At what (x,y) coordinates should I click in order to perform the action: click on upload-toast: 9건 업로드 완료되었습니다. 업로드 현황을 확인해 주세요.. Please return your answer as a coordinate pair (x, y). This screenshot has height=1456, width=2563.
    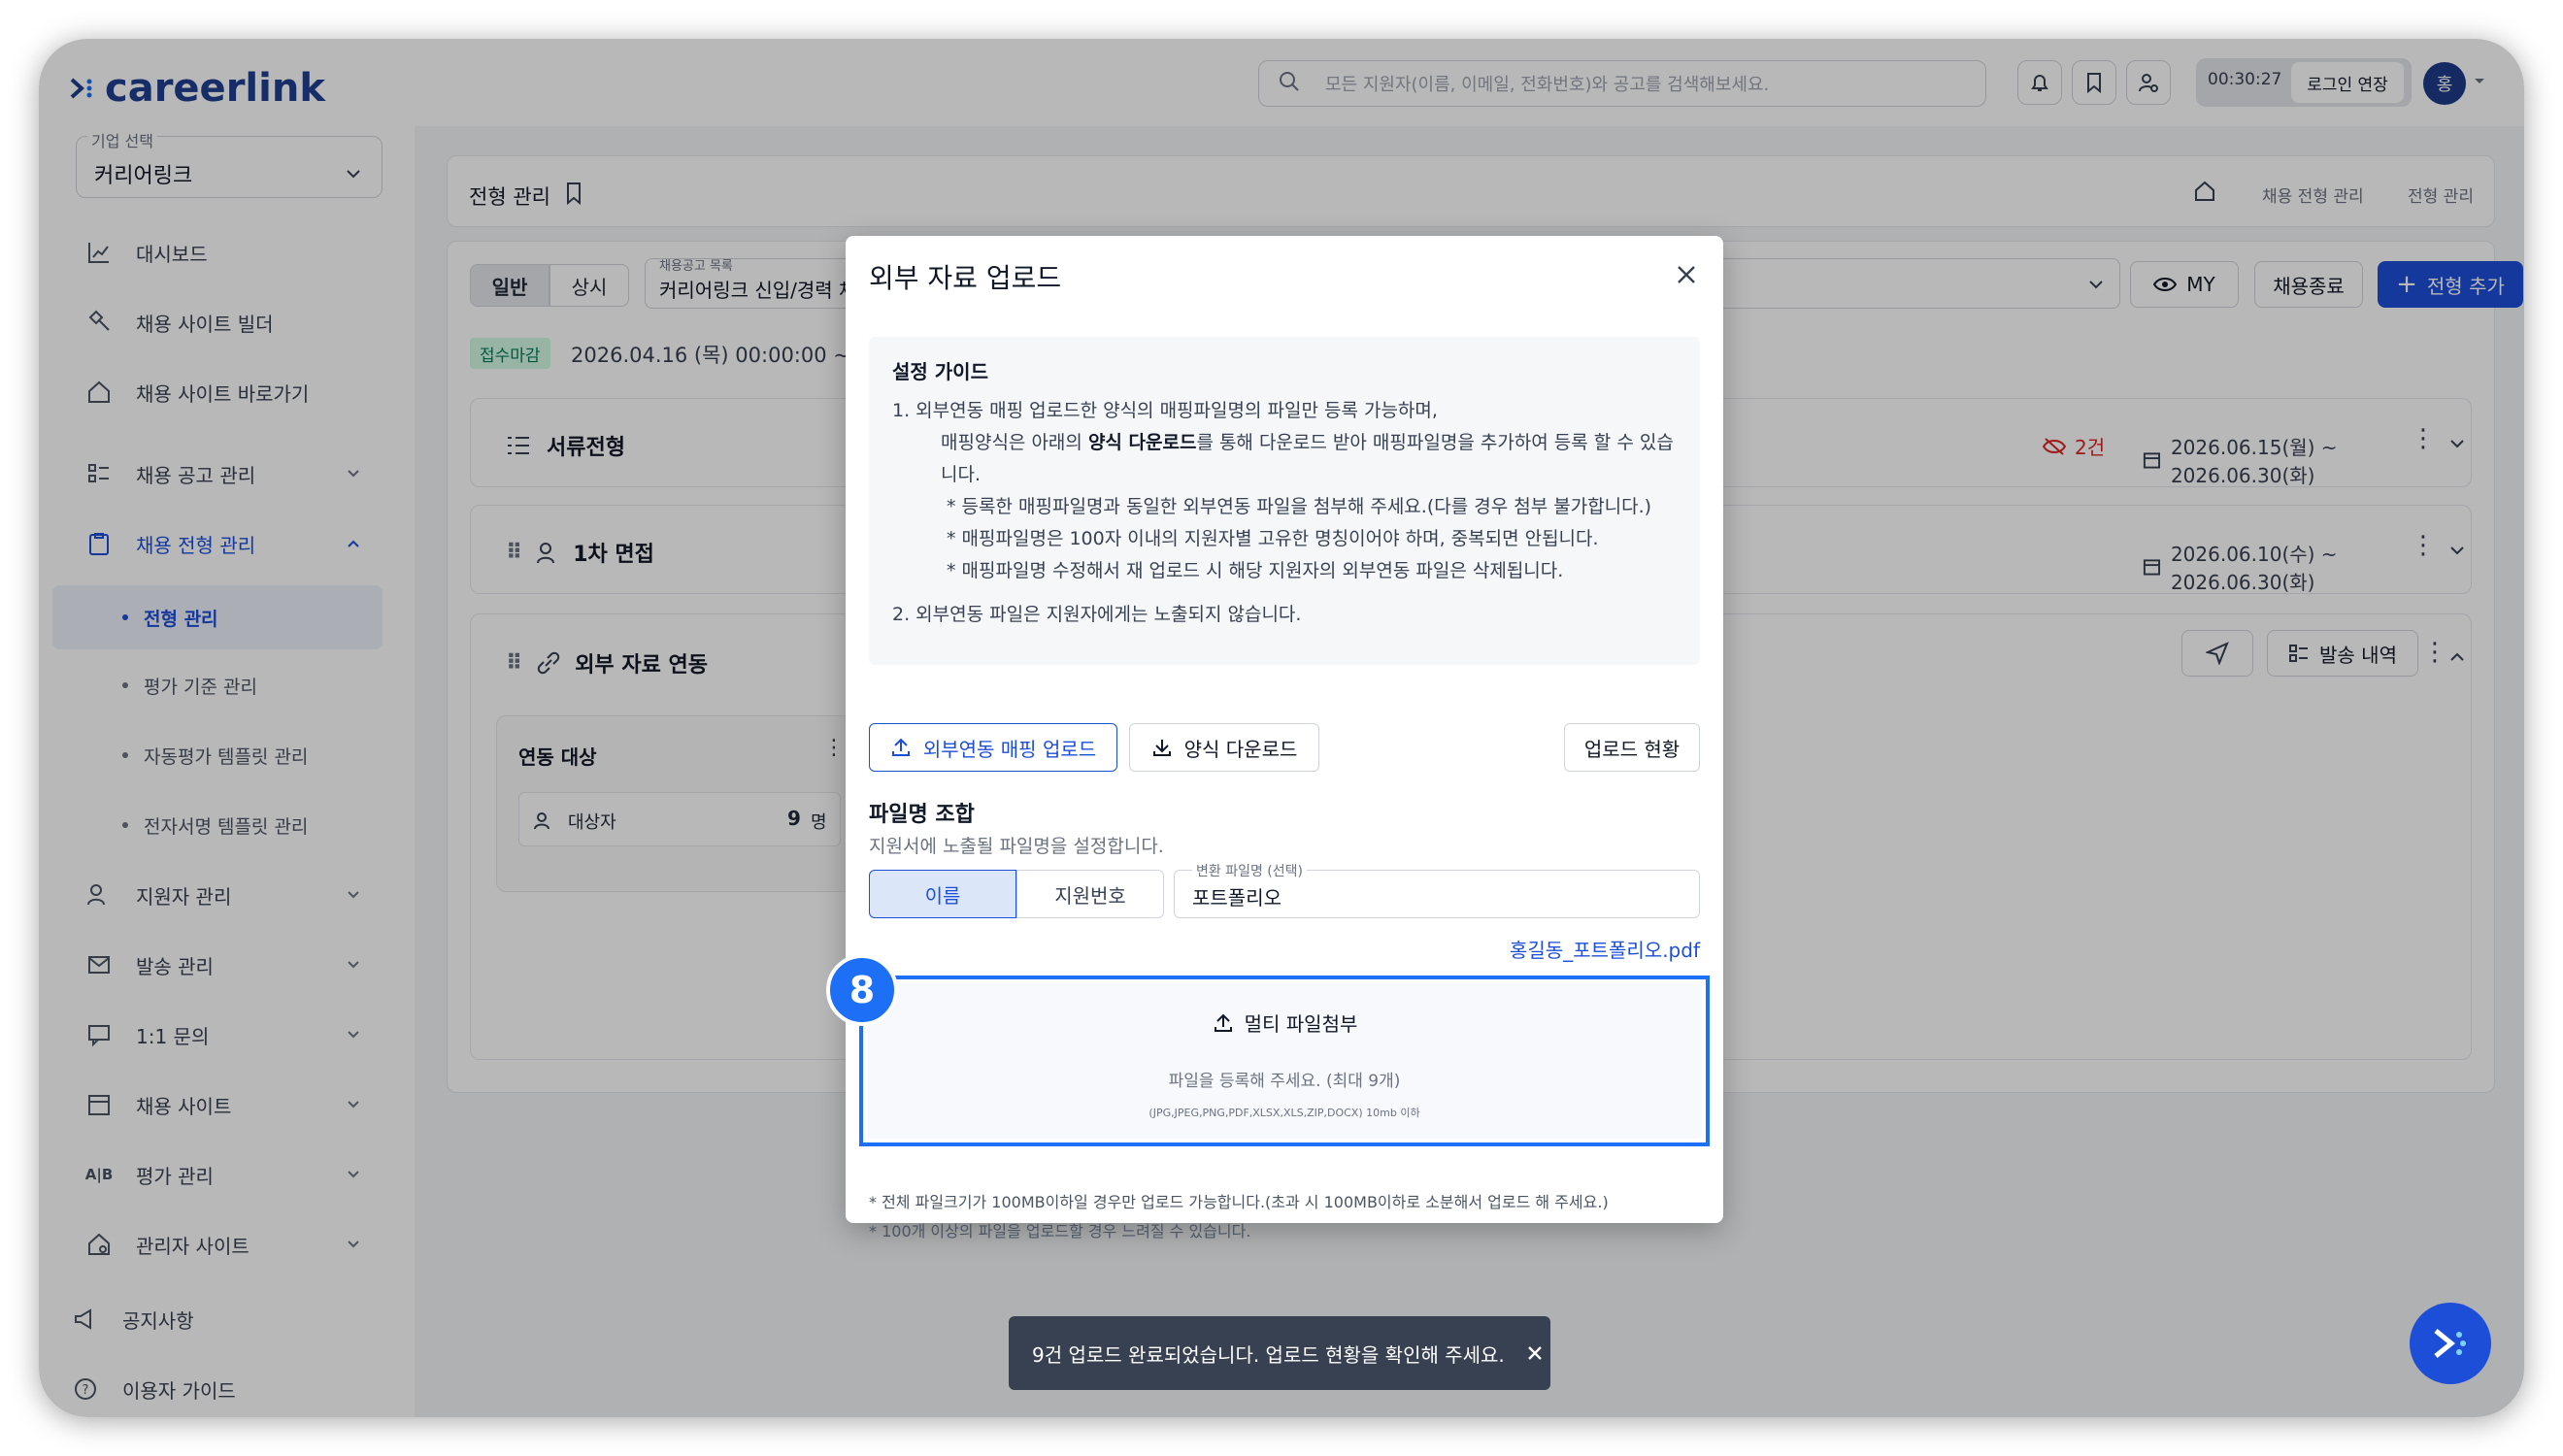
    Looking at the image, I should click on (1279, 1353).